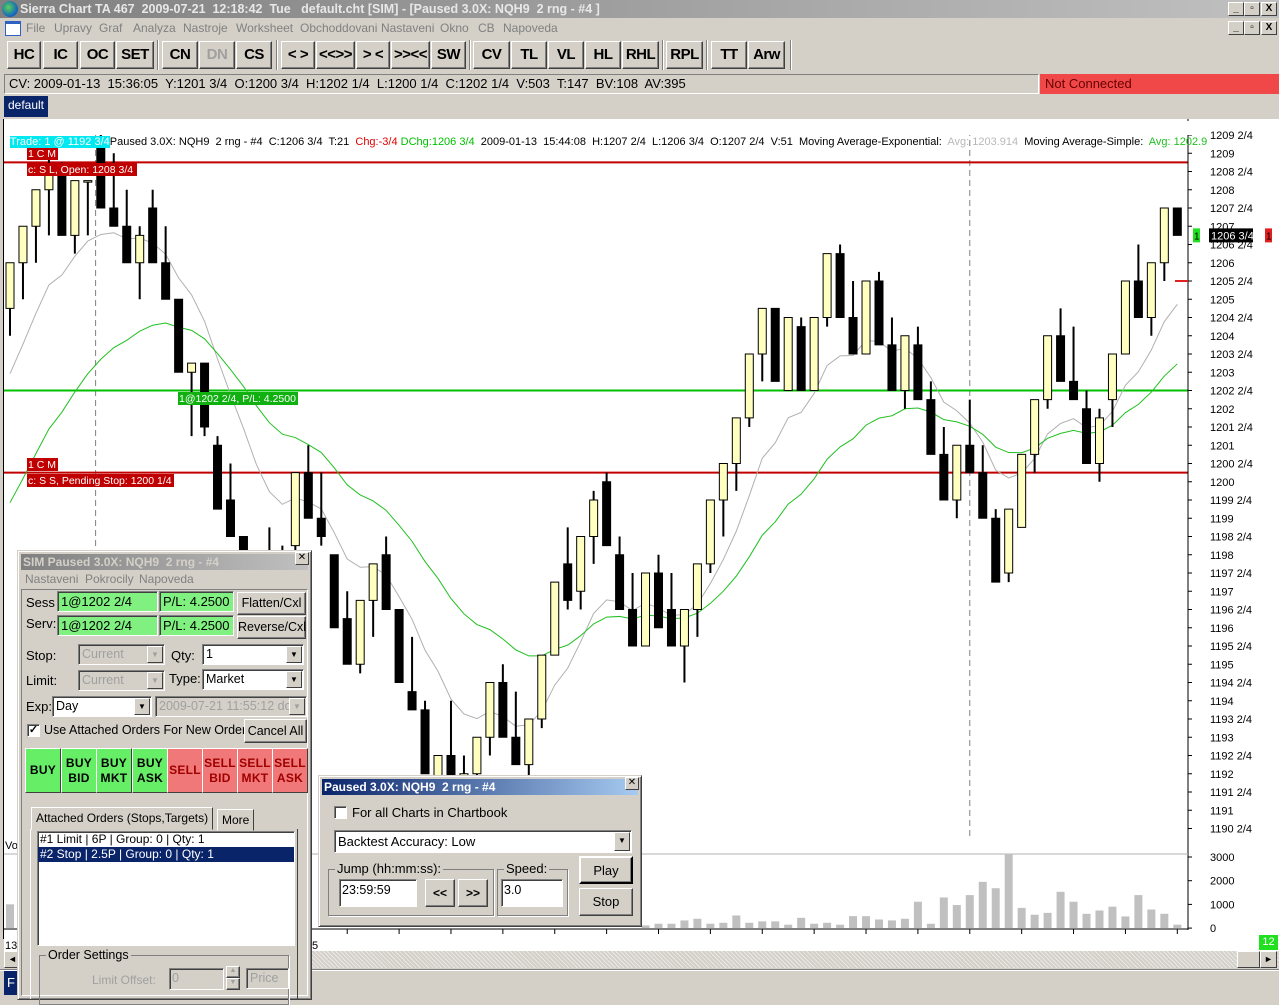 The height and width of the screenshot is (1005, 1279). I want to click on order-type-select: Market ▼, so click(253, 679).